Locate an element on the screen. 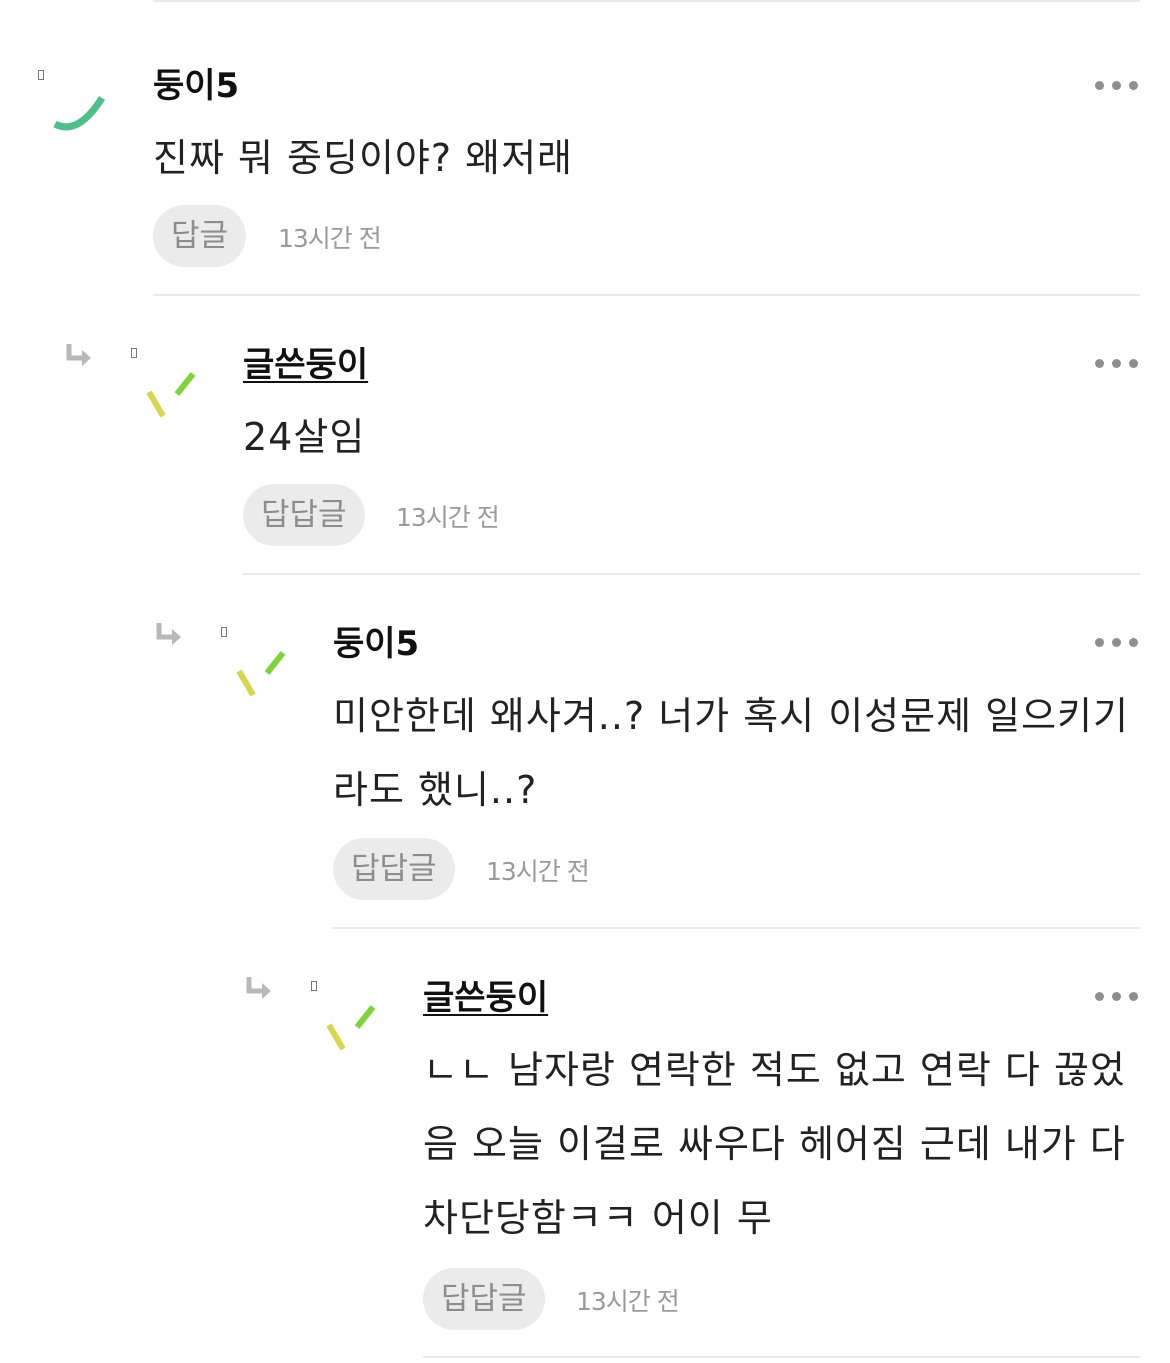 The image size is (1170, 1363). reply-button: 답글 is located at coordinates (200, 236).